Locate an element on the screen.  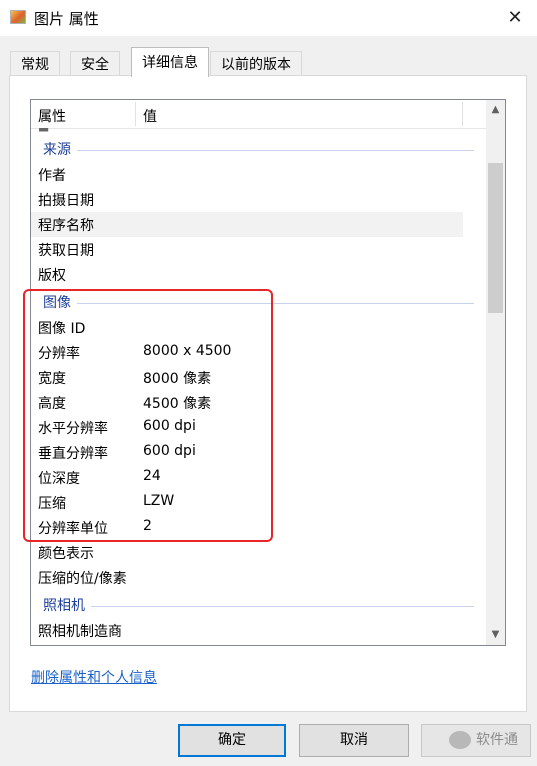
ok-button: 确定 is located at coordinates (232, 740).